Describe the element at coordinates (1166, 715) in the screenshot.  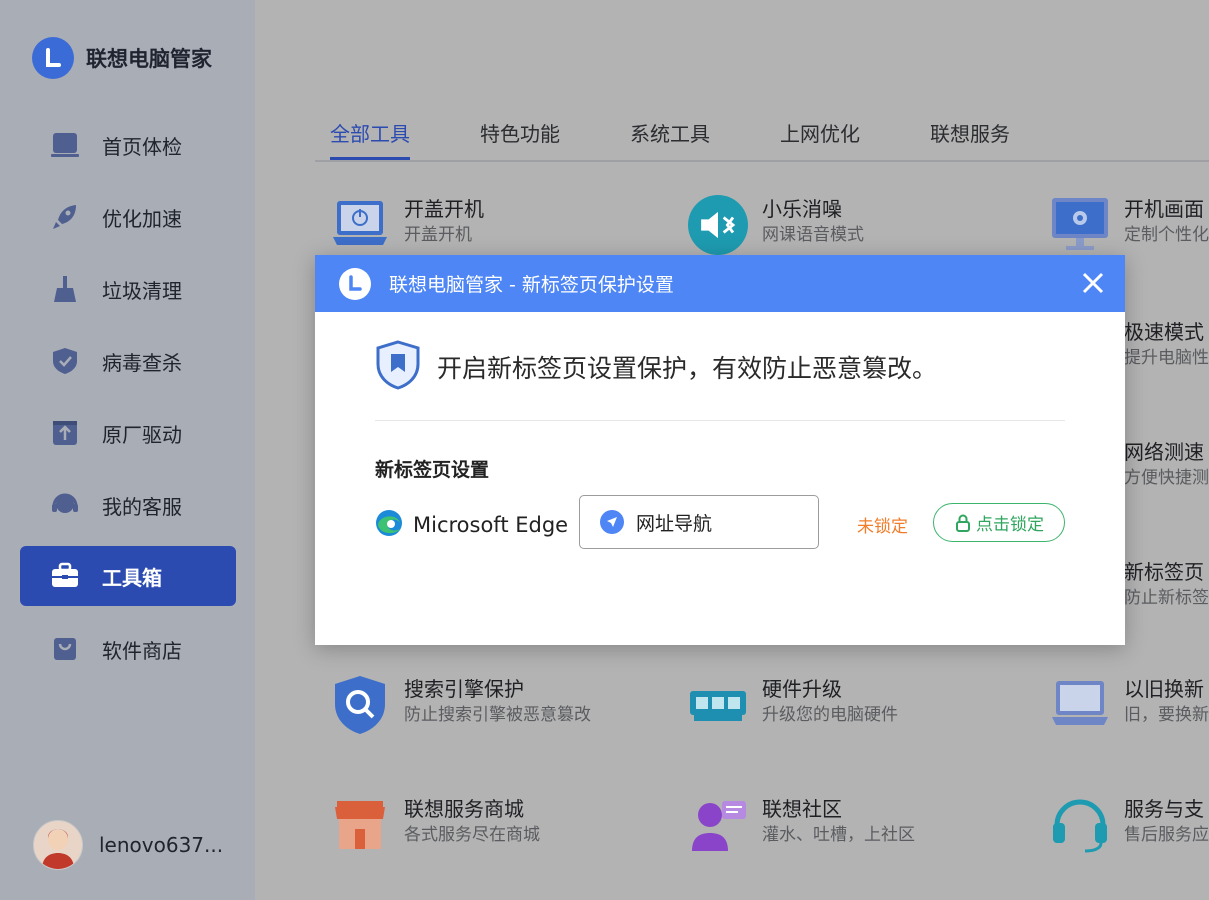
I see `tool-desc: 旧，要换新` at that location.